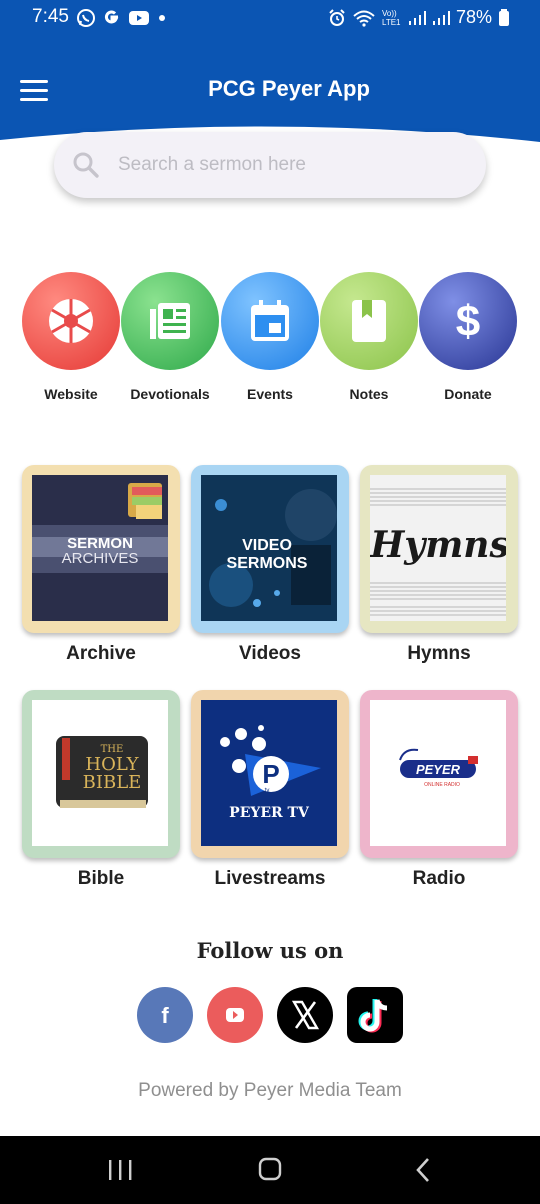  I want to click on tile-bible: THE HOLY BIBLE Bible, so click(101, 790).